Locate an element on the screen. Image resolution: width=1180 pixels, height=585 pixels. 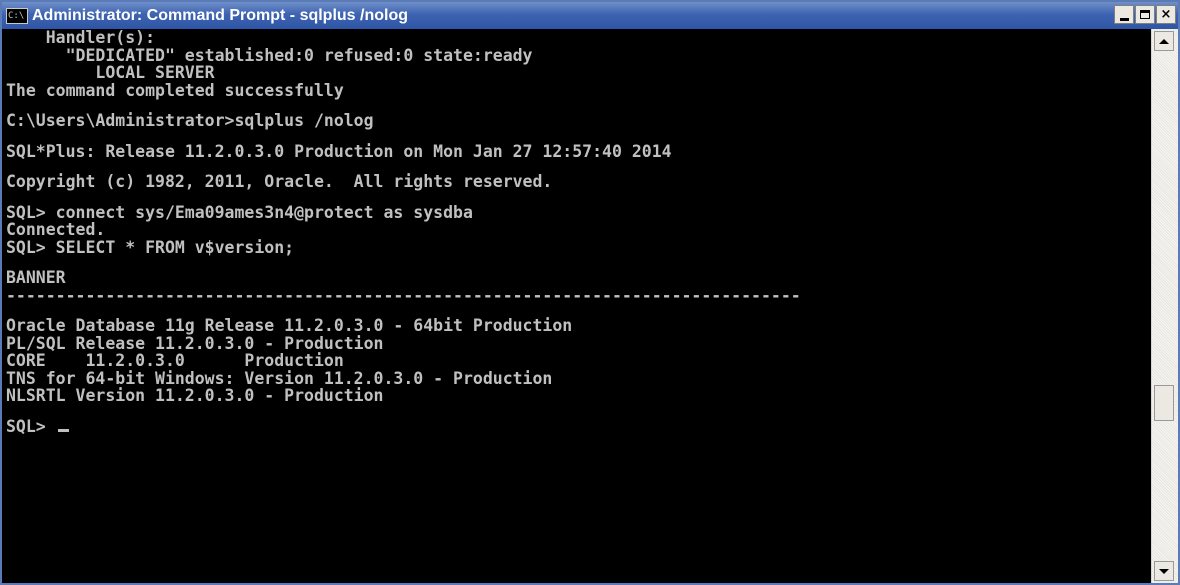
console-line: LOCAL SERVER is located at coordinates (110, 72).